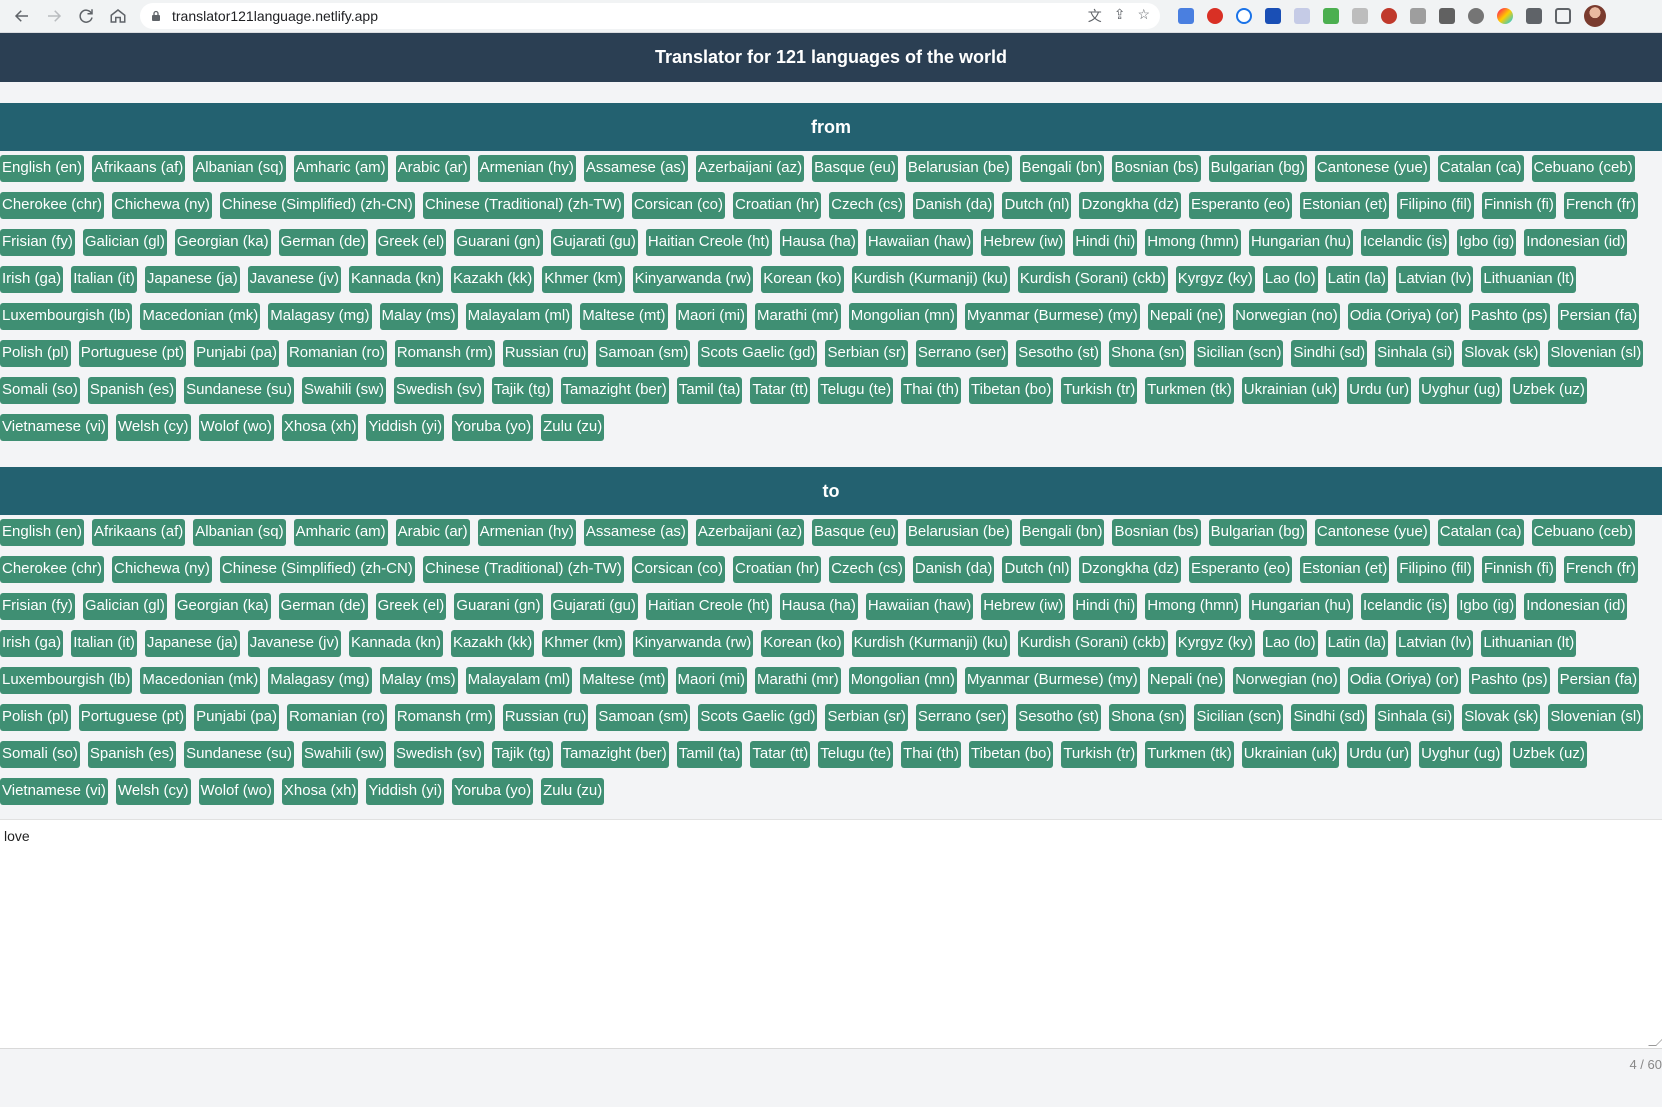  What do you see at coordinates (1059, 717) in the screenshot?
I see `to-language-button: Sesotho (st)` at bounding box center [1059, 717].